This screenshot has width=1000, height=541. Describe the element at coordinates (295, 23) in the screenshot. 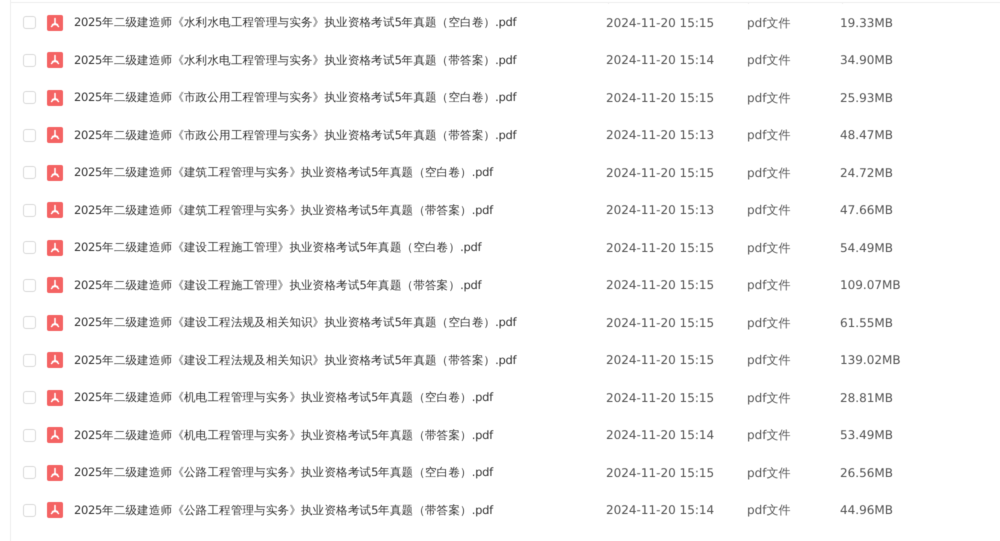

I see `file-name: 2025年二级建造师《水利水电工程管理与实务》执业资格考试5年真题（空白卷）.pdf` at that location.